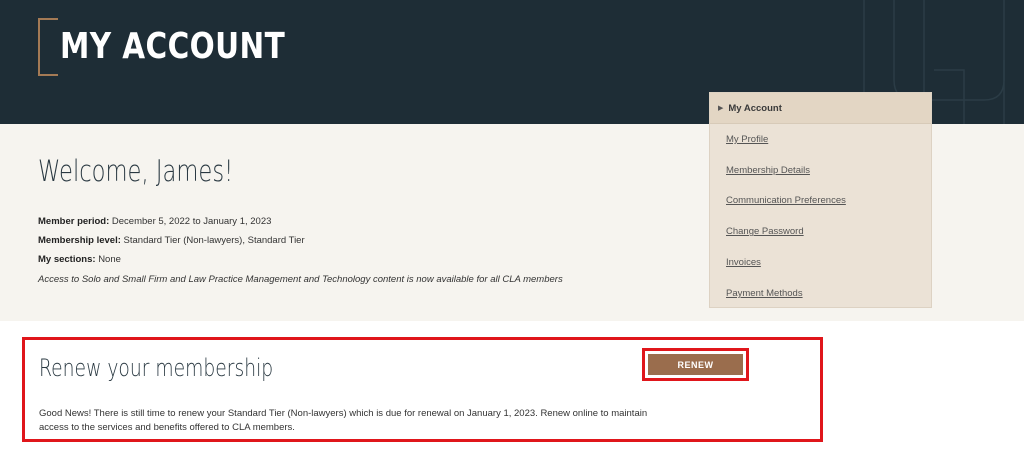  I want to click on page-title: MY ACCOUNT, so click(173, 46).